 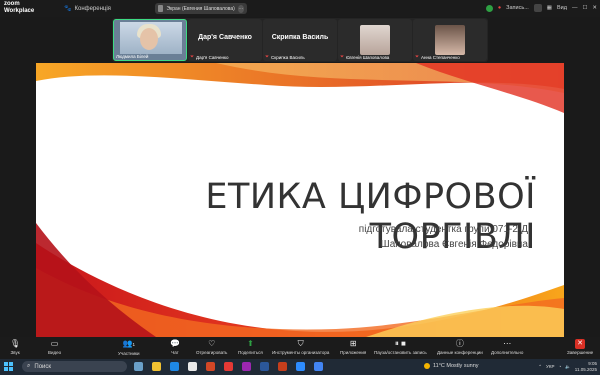 What do you see at coordinates (128, 343) in the screenshot?
I see `participants-icon: 👥1` at bounding box center [128, 343].